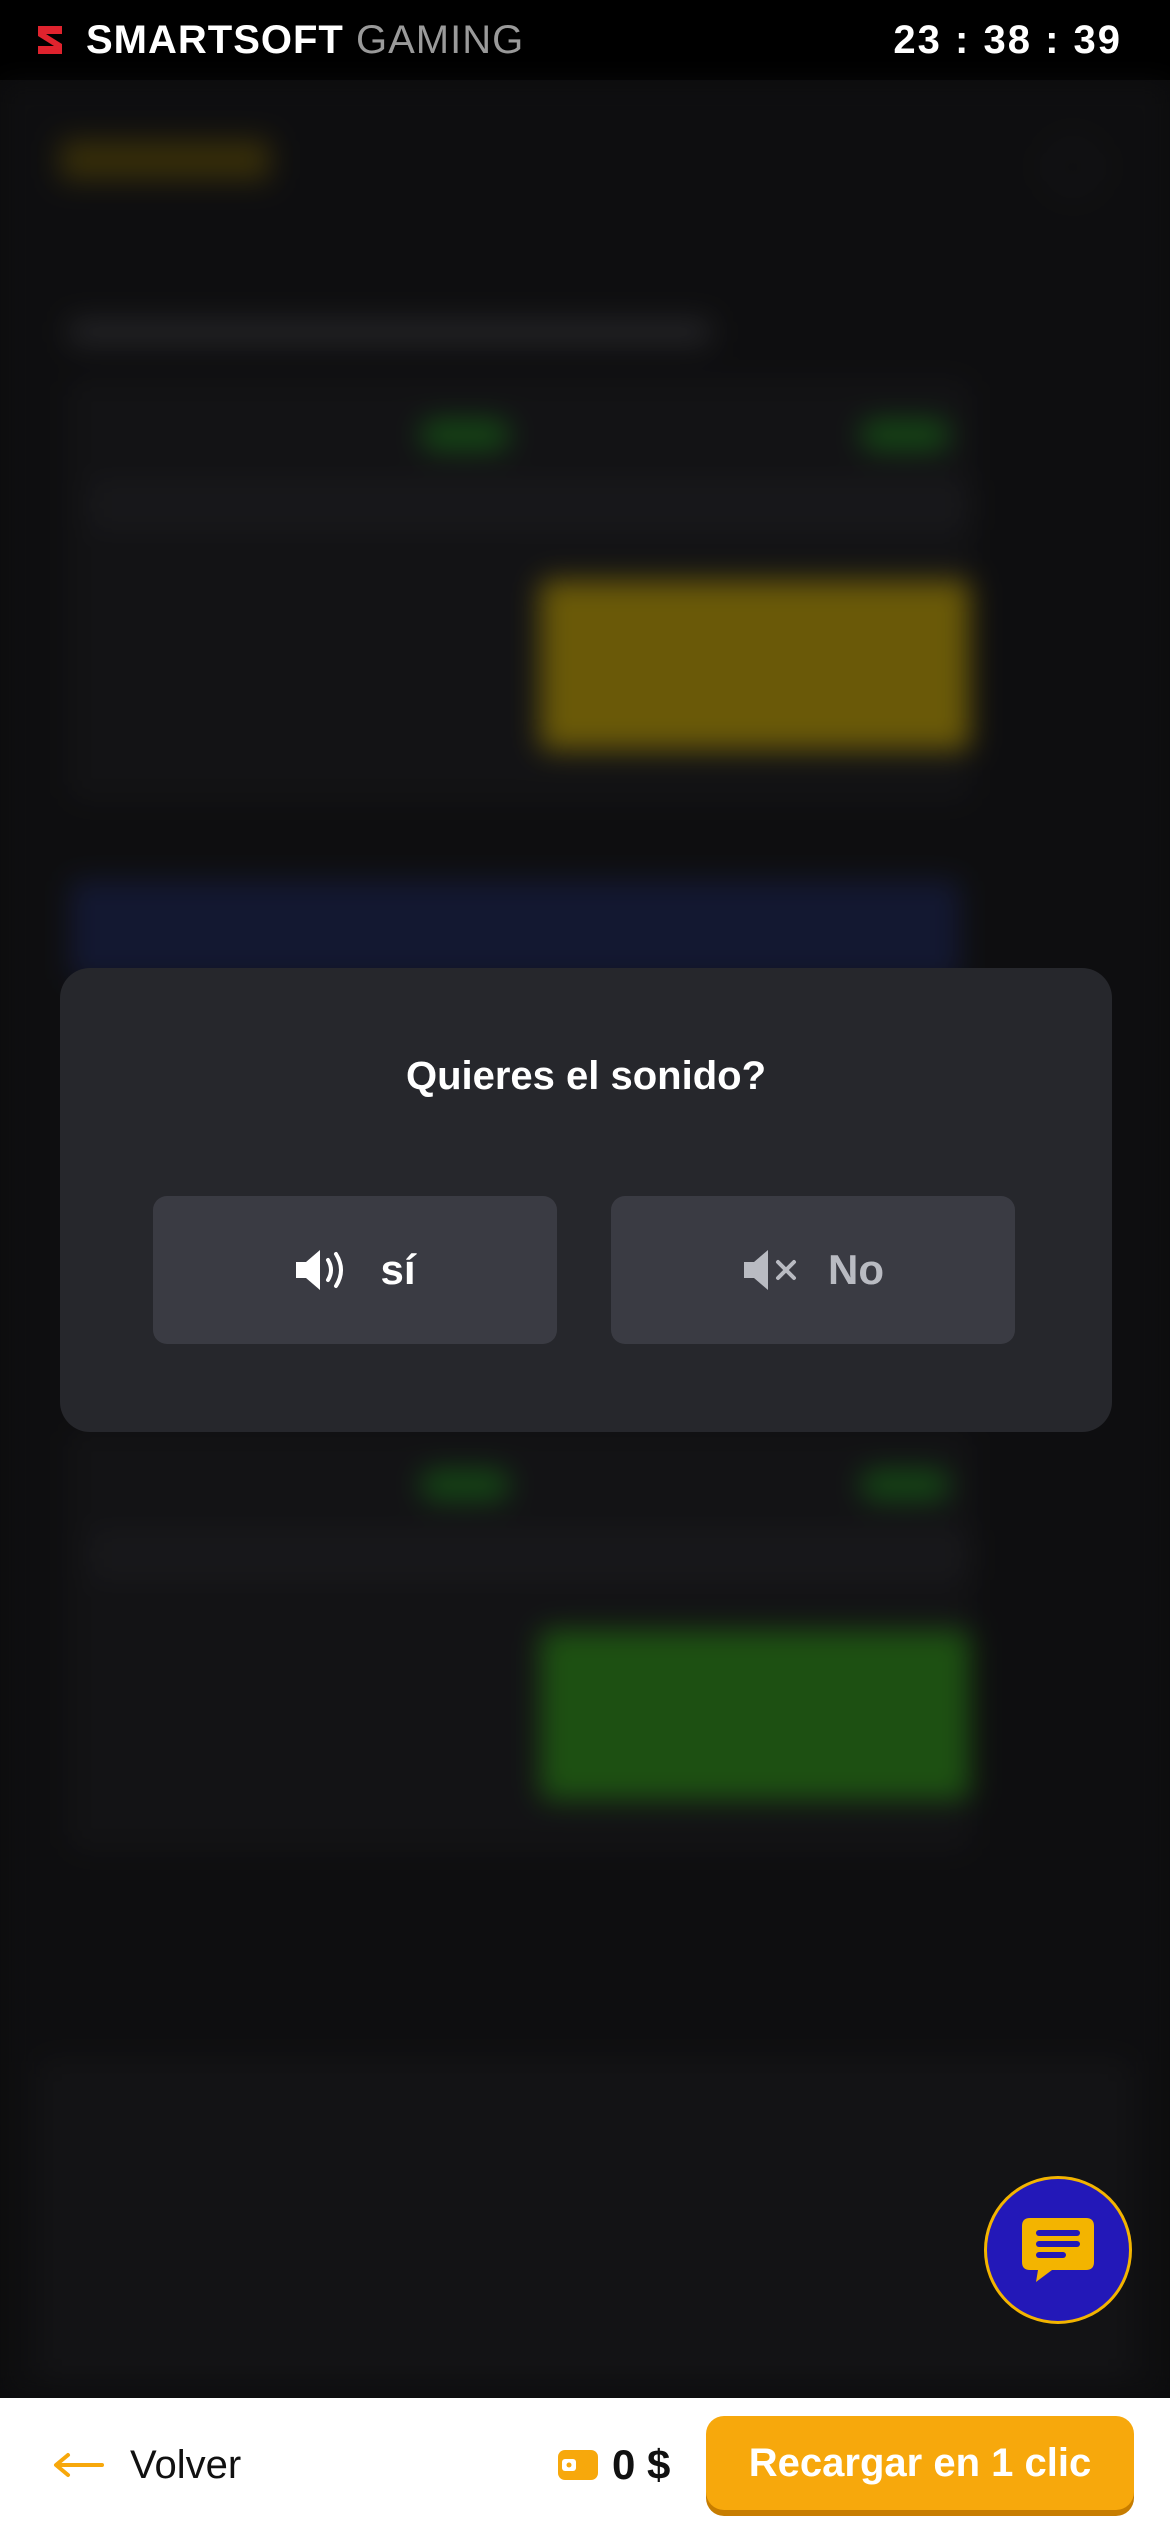 The height and width of the screenshot is (2532, 1170). I want to click on sound-yes-label: sí, so click(398, 1269).